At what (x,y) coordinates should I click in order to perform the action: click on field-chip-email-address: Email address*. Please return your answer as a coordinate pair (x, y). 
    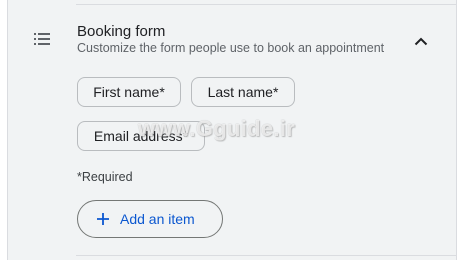
    Looking at the image, I should click on (141, 136).